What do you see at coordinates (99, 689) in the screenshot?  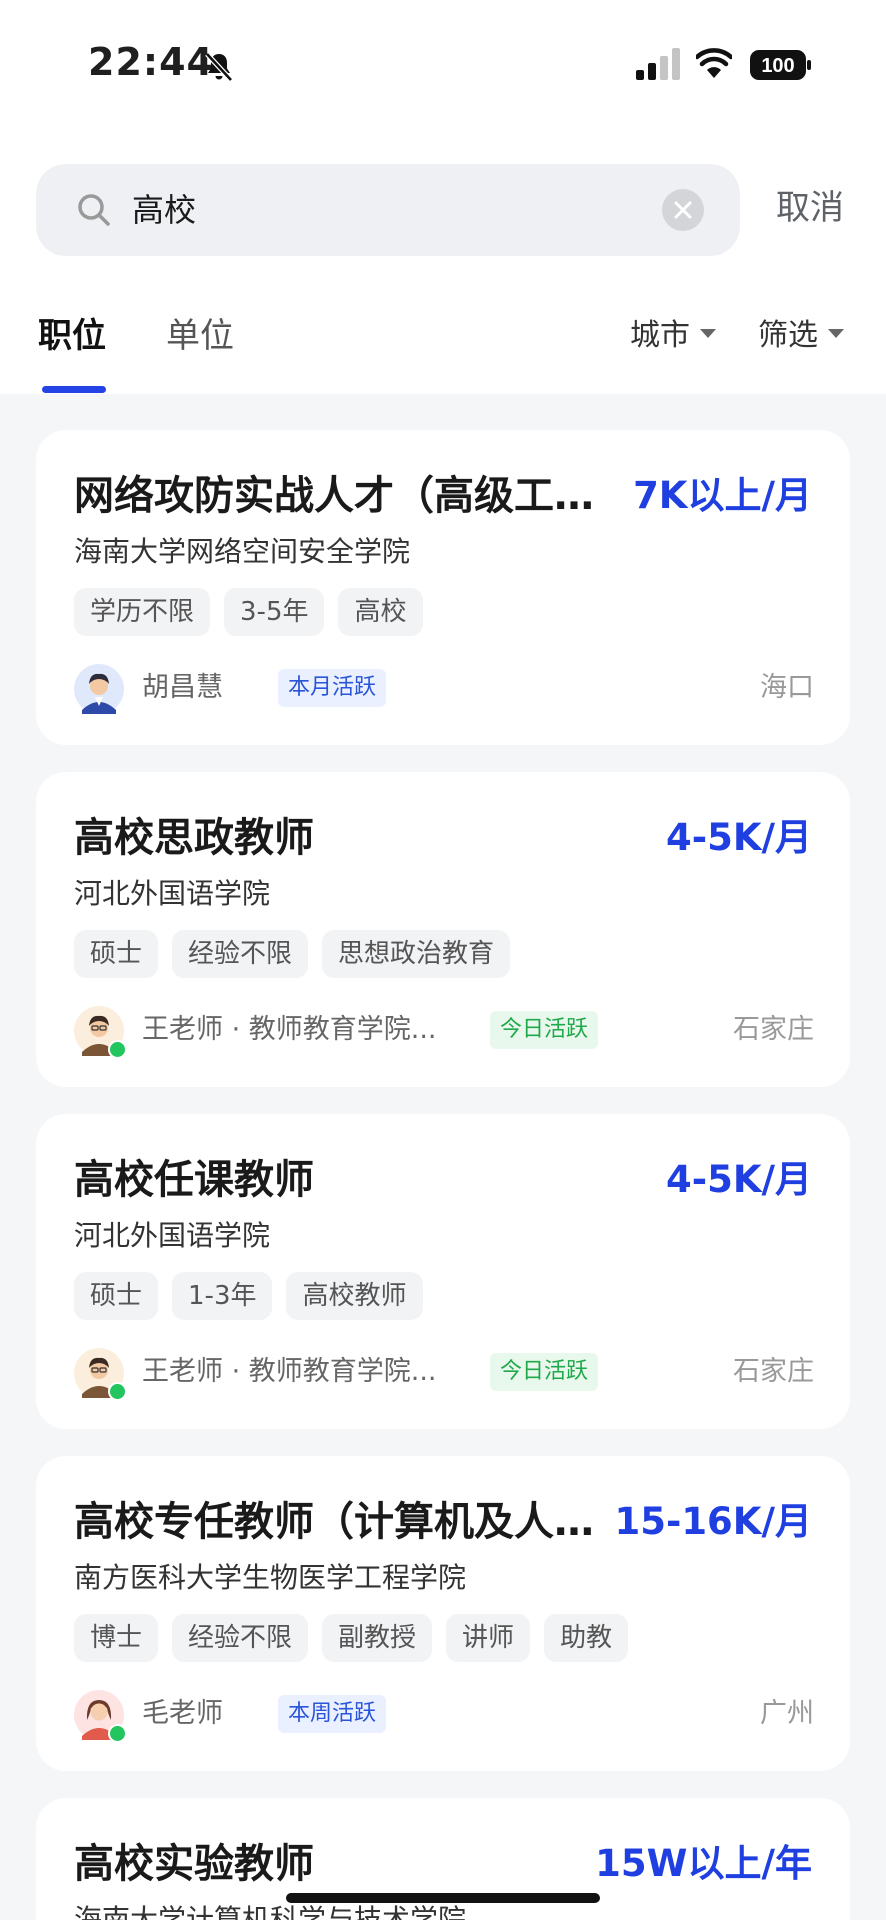 I see `avatar` at bounding box center [99, 689].